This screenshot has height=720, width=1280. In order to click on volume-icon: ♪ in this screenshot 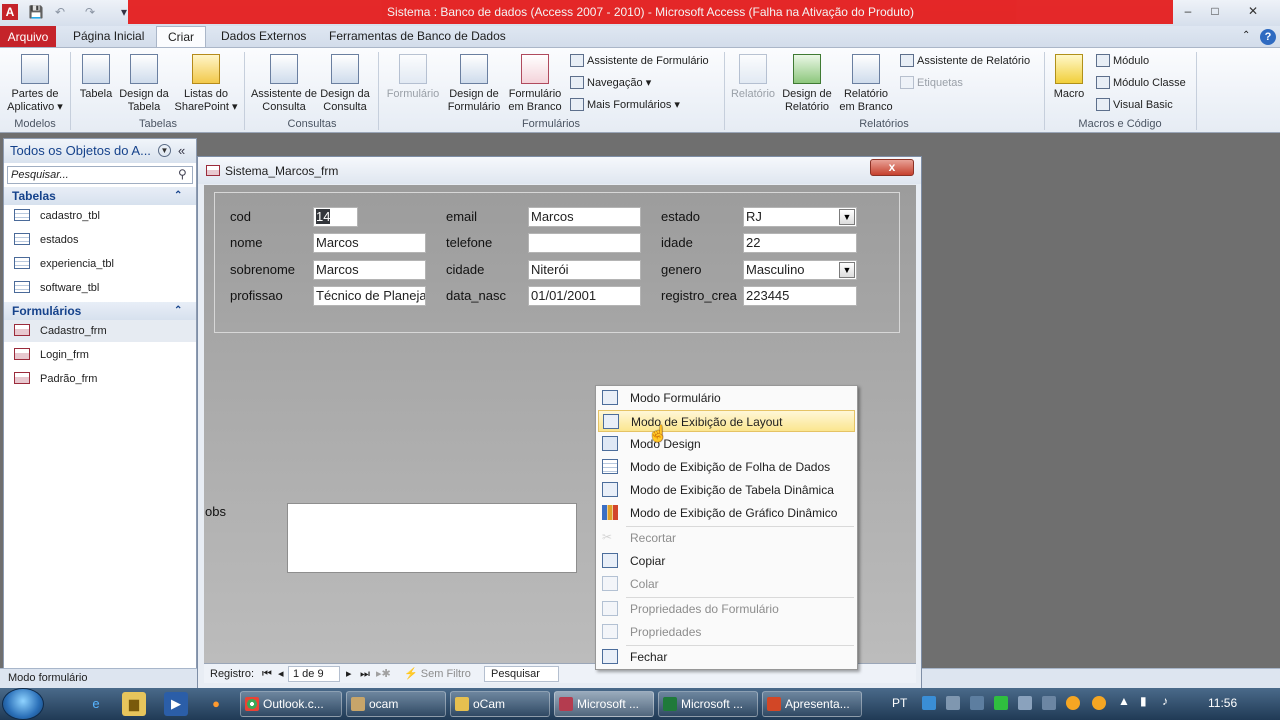, I will do `click(1165, 701)`.